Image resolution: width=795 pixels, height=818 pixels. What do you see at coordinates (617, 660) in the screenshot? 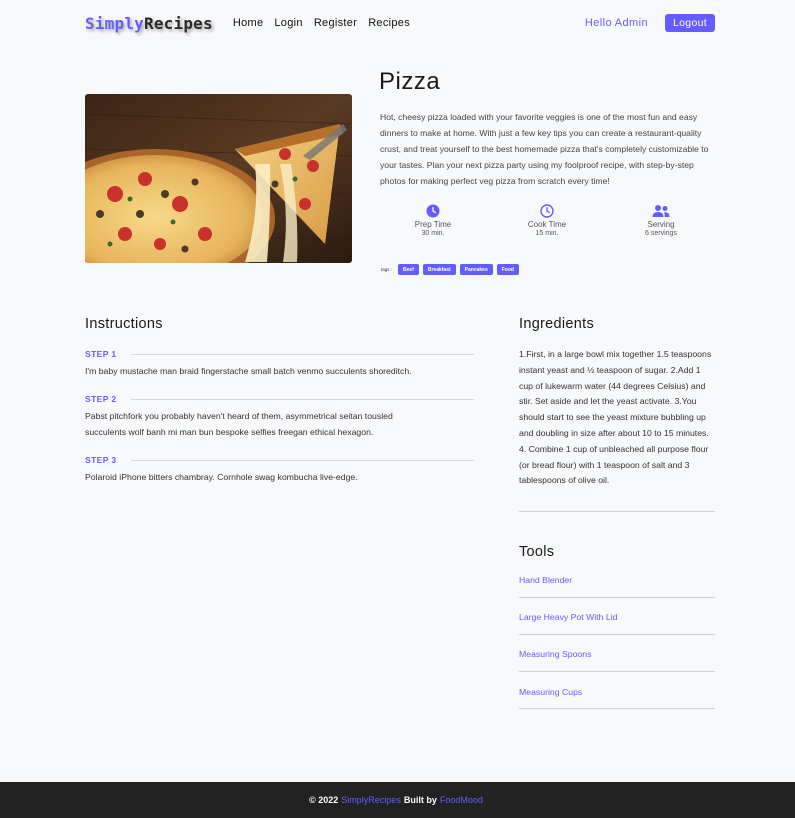
I see `tool-item-measuring-spoons: Measuring Spoons` at bounding box center [617, 660].